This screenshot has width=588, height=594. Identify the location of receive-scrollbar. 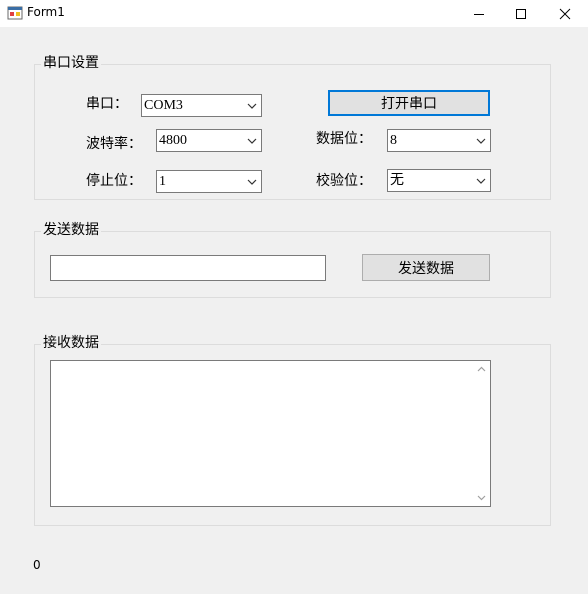
(481, 433).